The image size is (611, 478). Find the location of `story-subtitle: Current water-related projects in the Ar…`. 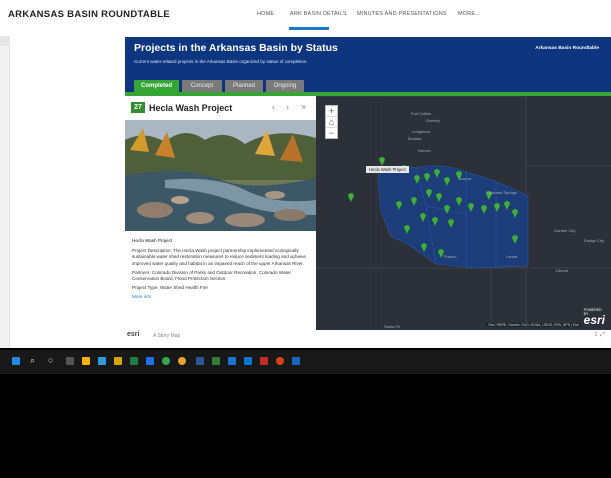

story-subtitle: Current water-related projects in the Ar… is located at coordinates (221, 61).